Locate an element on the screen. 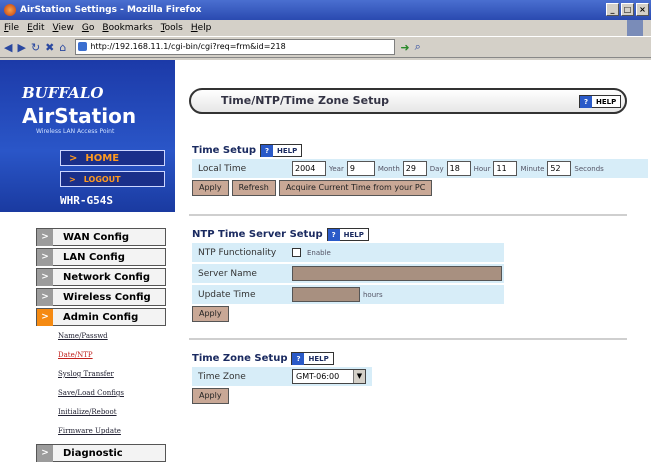  menu-help: Help is located at coordinates (201, 28).